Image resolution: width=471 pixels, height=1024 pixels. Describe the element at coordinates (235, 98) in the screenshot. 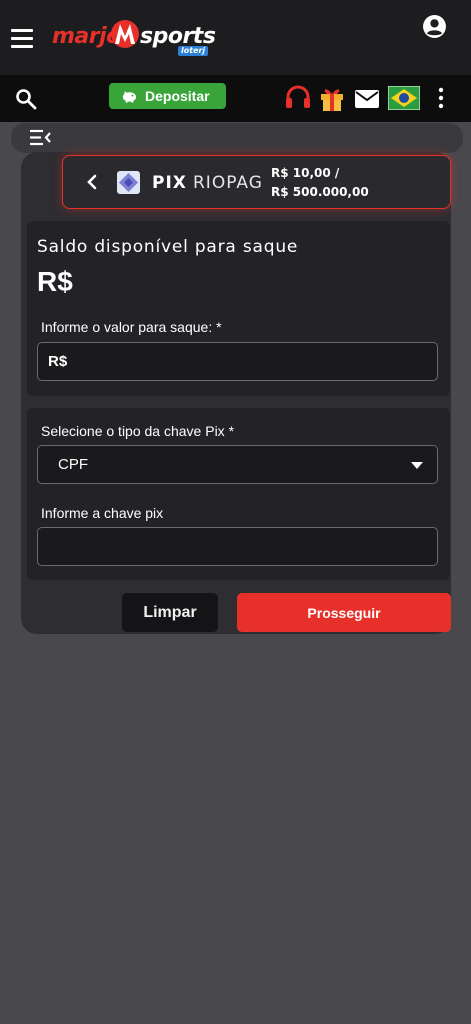

I see `action-toolbar: Depositar` at that location.